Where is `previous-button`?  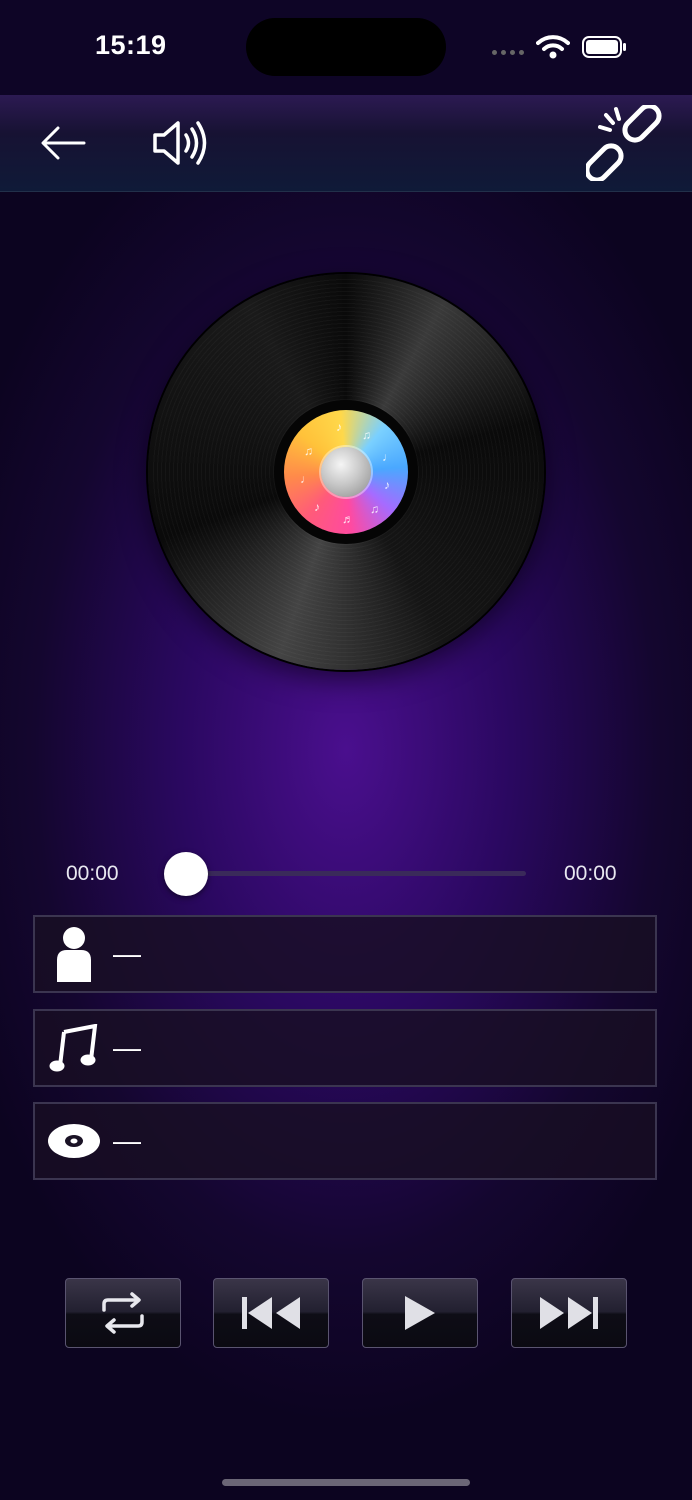
previous-button is located at coordinates (271, 1313).